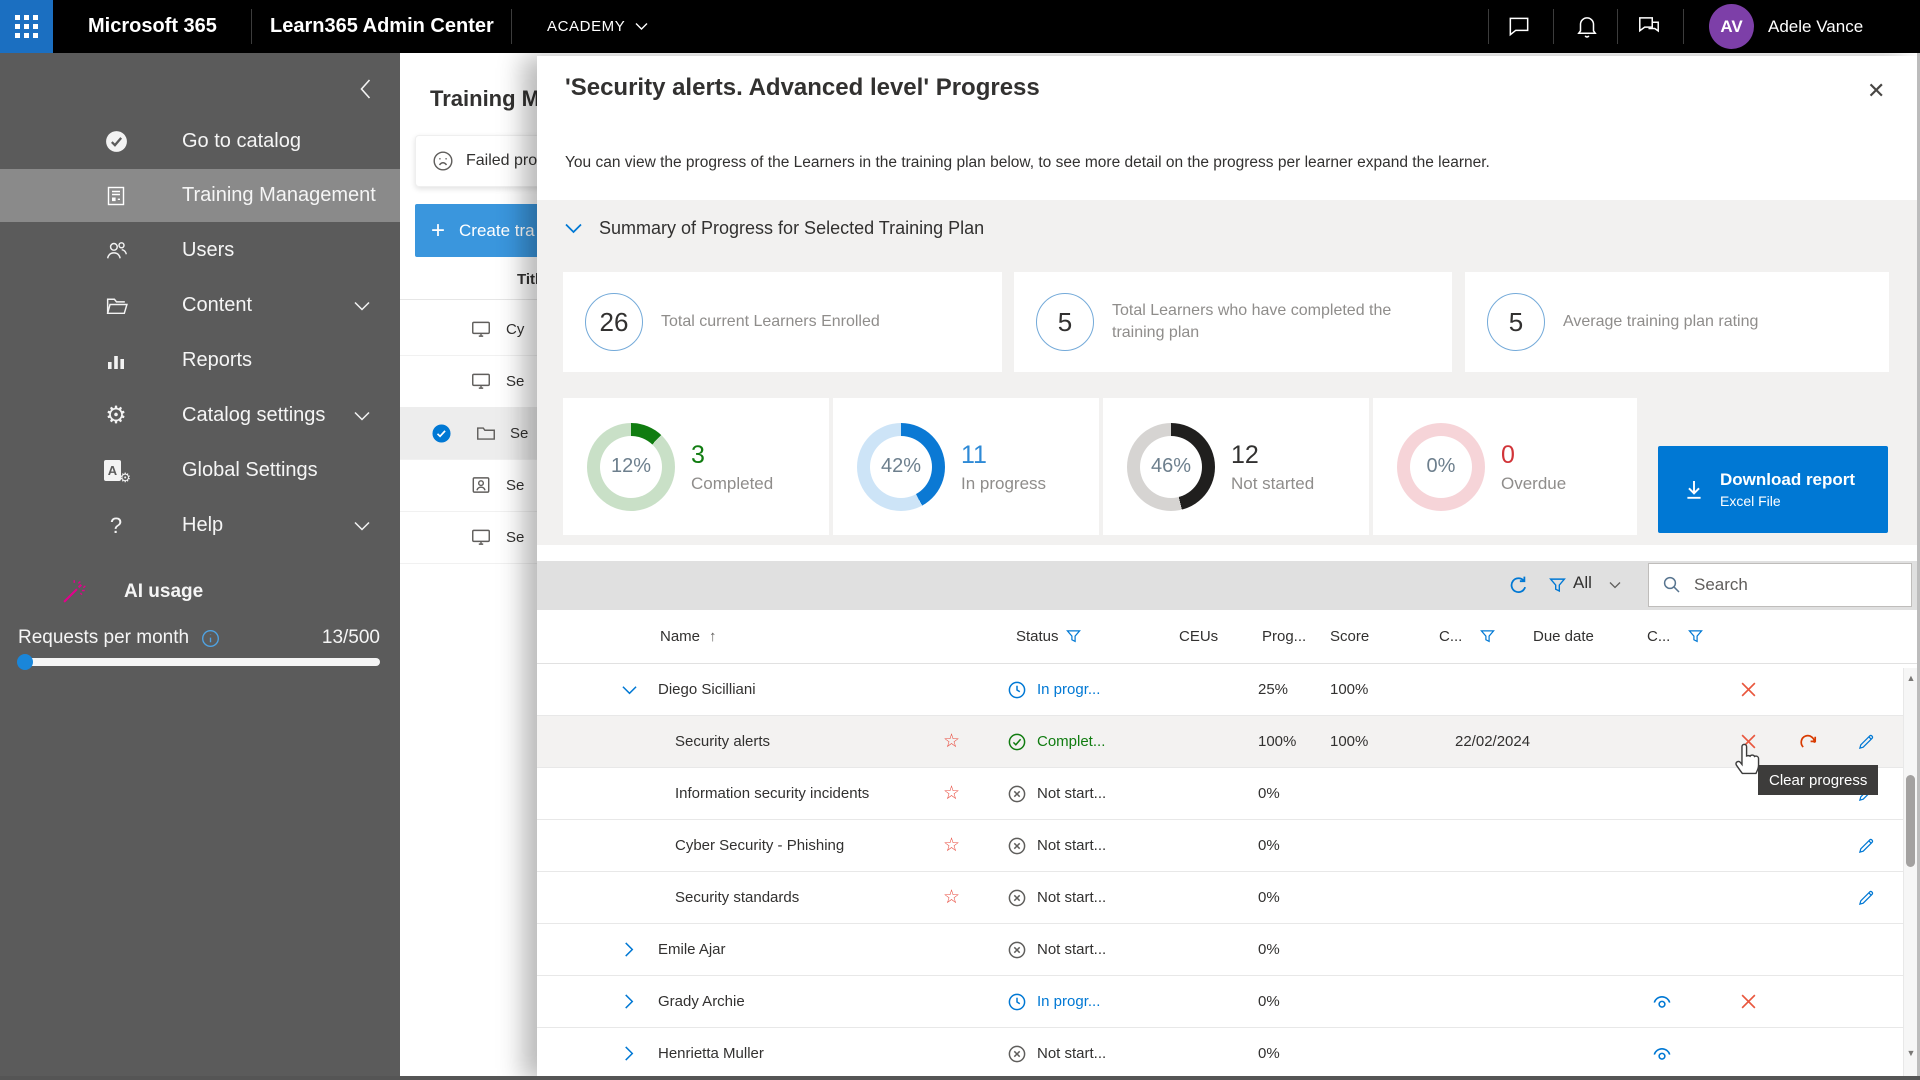 This screenshot has width=1920, height=1080. Describe the element at coordinates (974, 454) in the screenshot. I see `donut-value: 11` at that location.